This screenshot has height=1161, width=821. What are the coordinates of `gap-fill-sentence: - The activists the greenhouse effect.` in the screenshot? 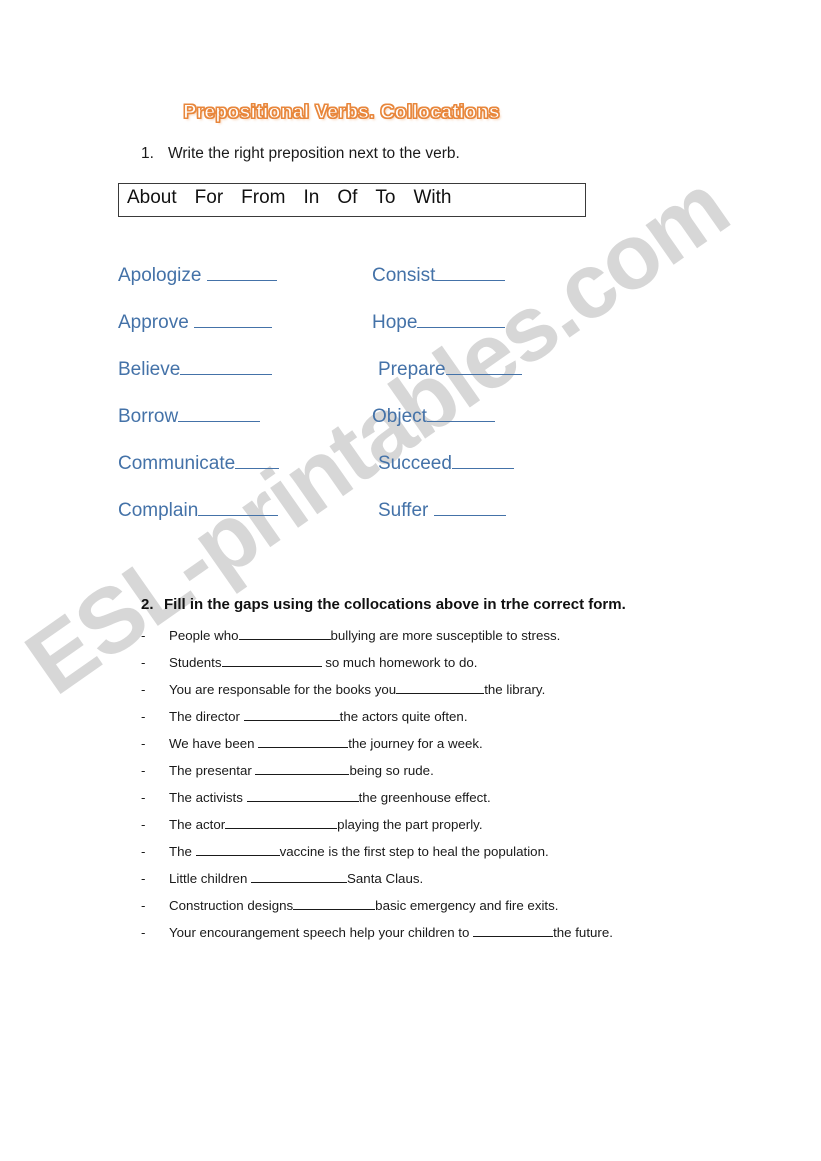 It's located at (451, 801).